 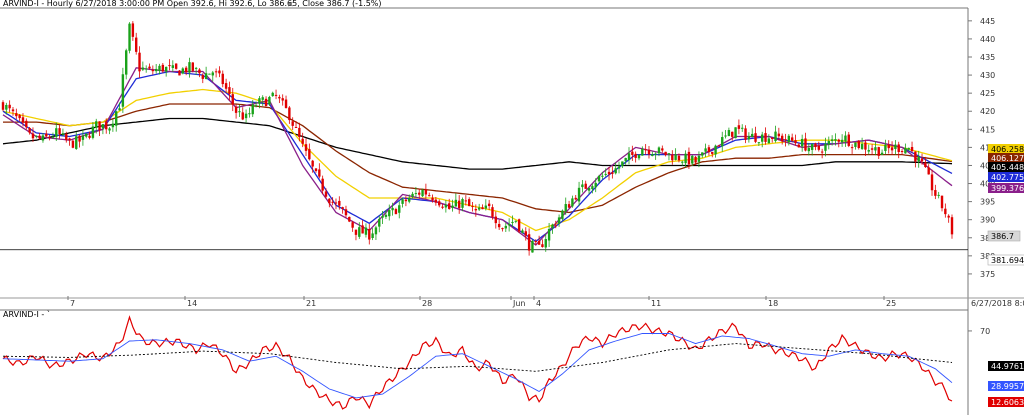 I want to click on x-tick-label: 7, so click(x=72, y=303).